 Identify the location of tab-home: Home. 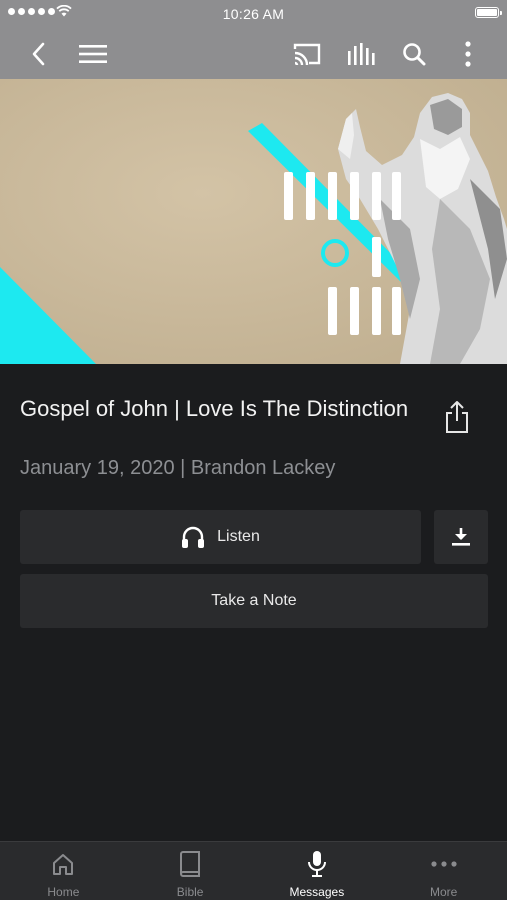
(63, 871).